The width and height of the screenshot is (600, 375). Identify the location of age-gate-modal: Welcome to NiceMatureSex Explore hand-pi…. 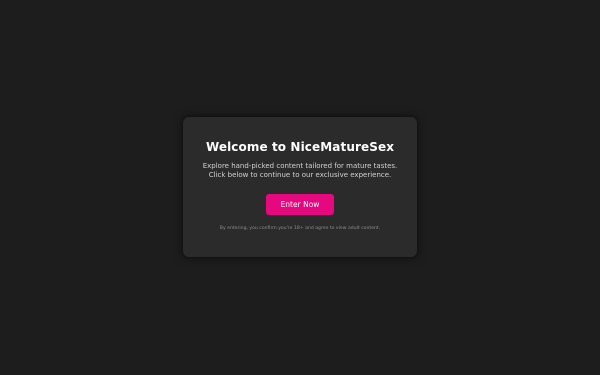
(300, 187).